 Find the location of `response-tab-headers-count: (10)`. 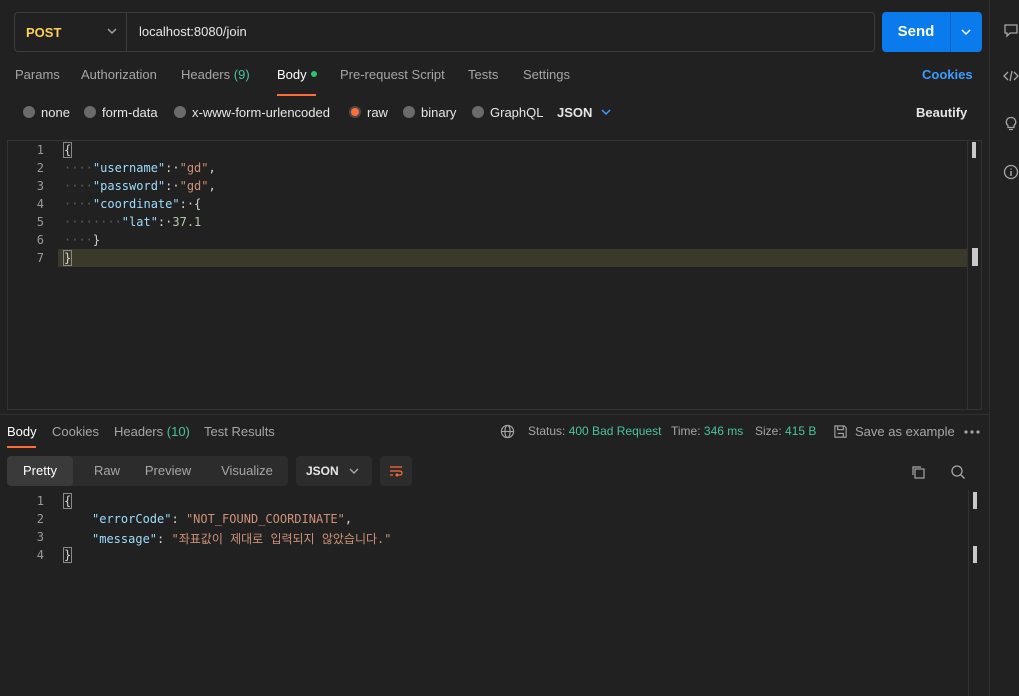

response-tab-headers-count: (10) is located at coordinates (178, 431).